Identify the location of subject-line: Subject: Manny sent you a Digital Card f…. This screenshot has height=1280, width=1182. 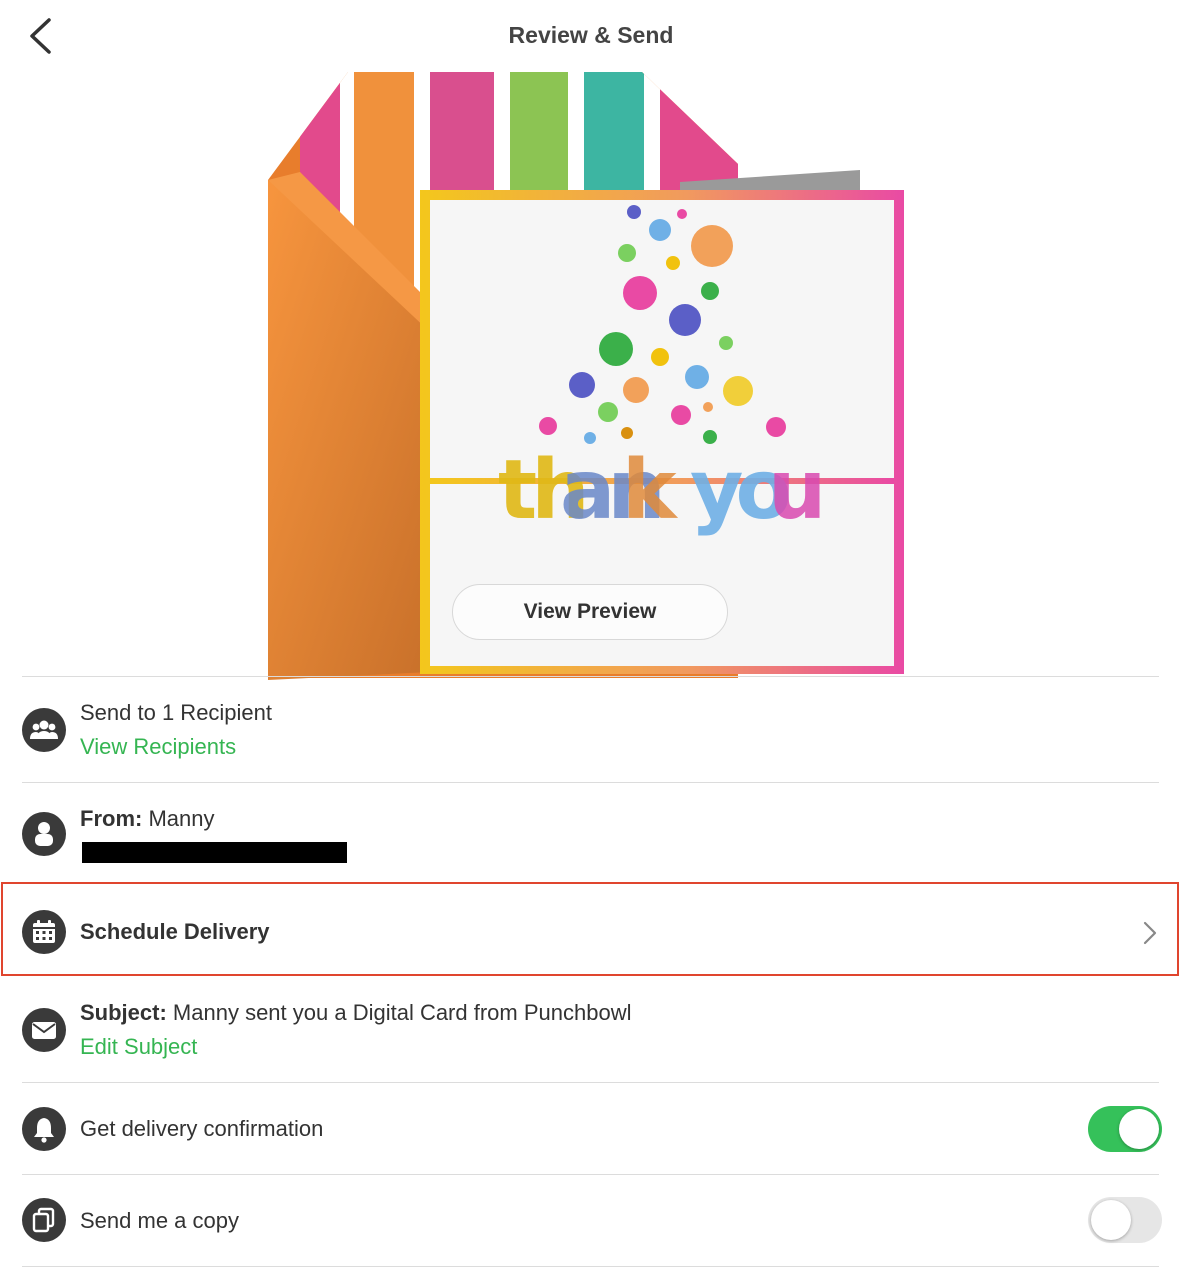
(355, 1013).